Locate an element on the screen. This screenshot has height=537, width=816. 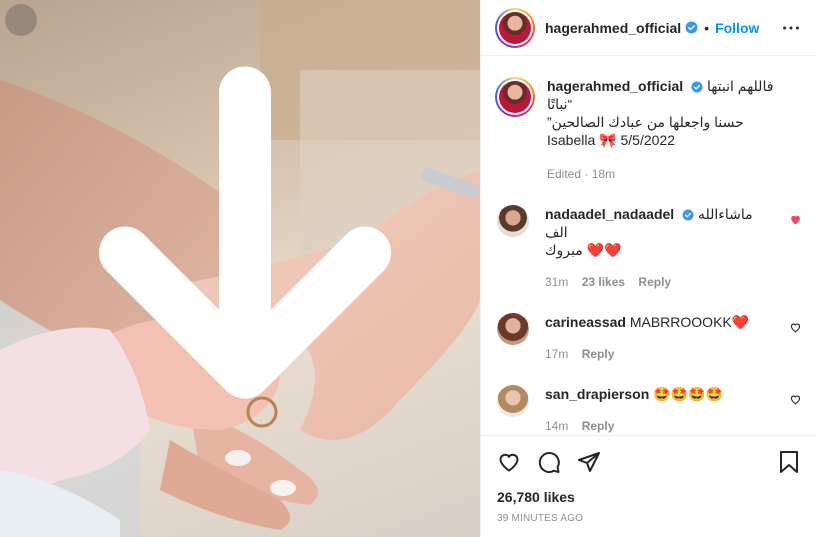
comment-time: 31m is located at coordinates (556, 282).